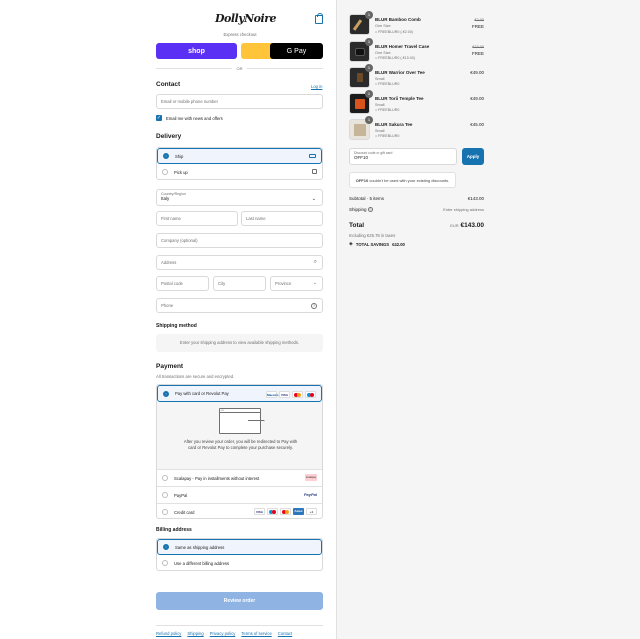 The image size is (640, 639). What do you see at coordinates (314, 171) in the screenshot?
I see `store-icon` at bounding box center [314, 171].